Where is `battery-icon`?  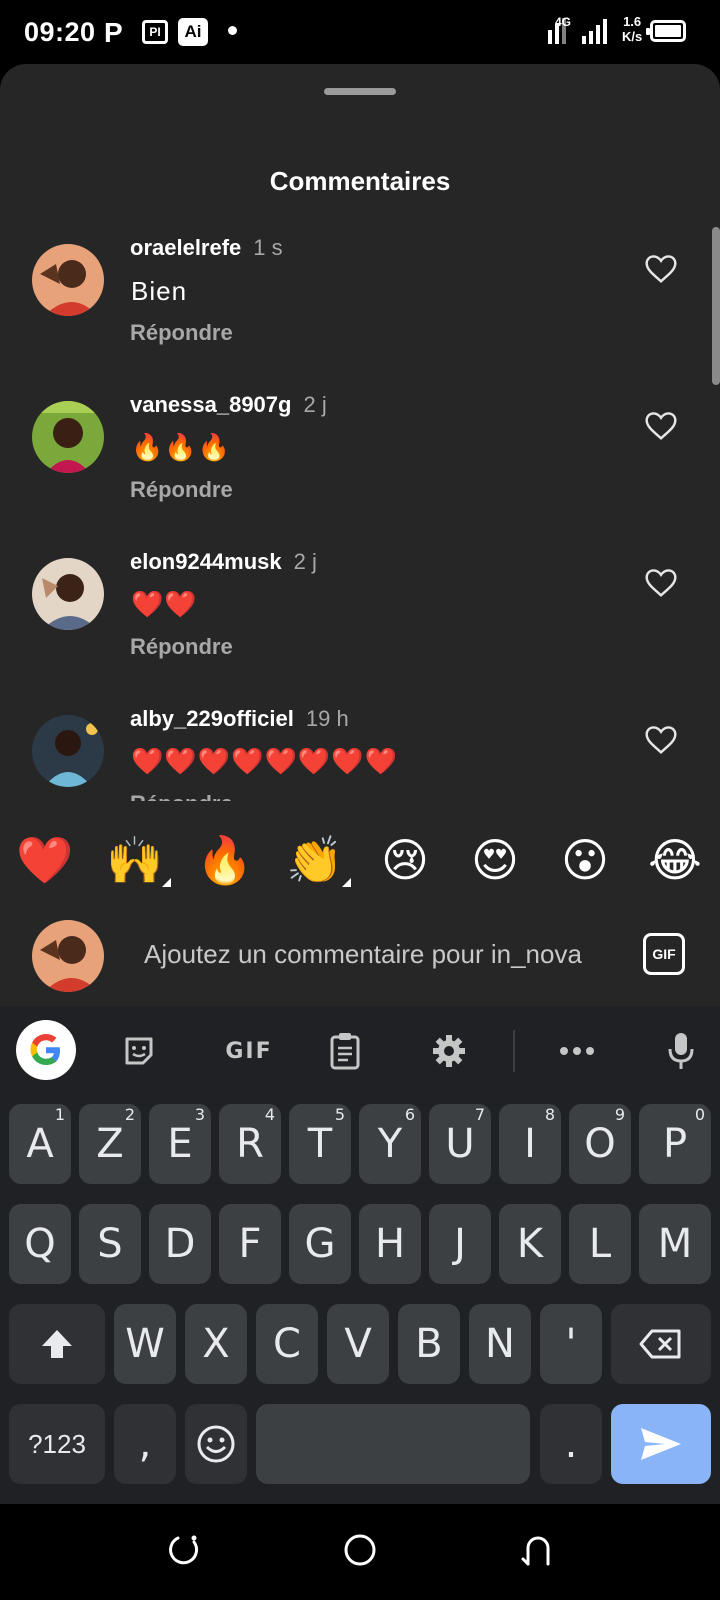
battery-icon is located at coordinates (666, 31).